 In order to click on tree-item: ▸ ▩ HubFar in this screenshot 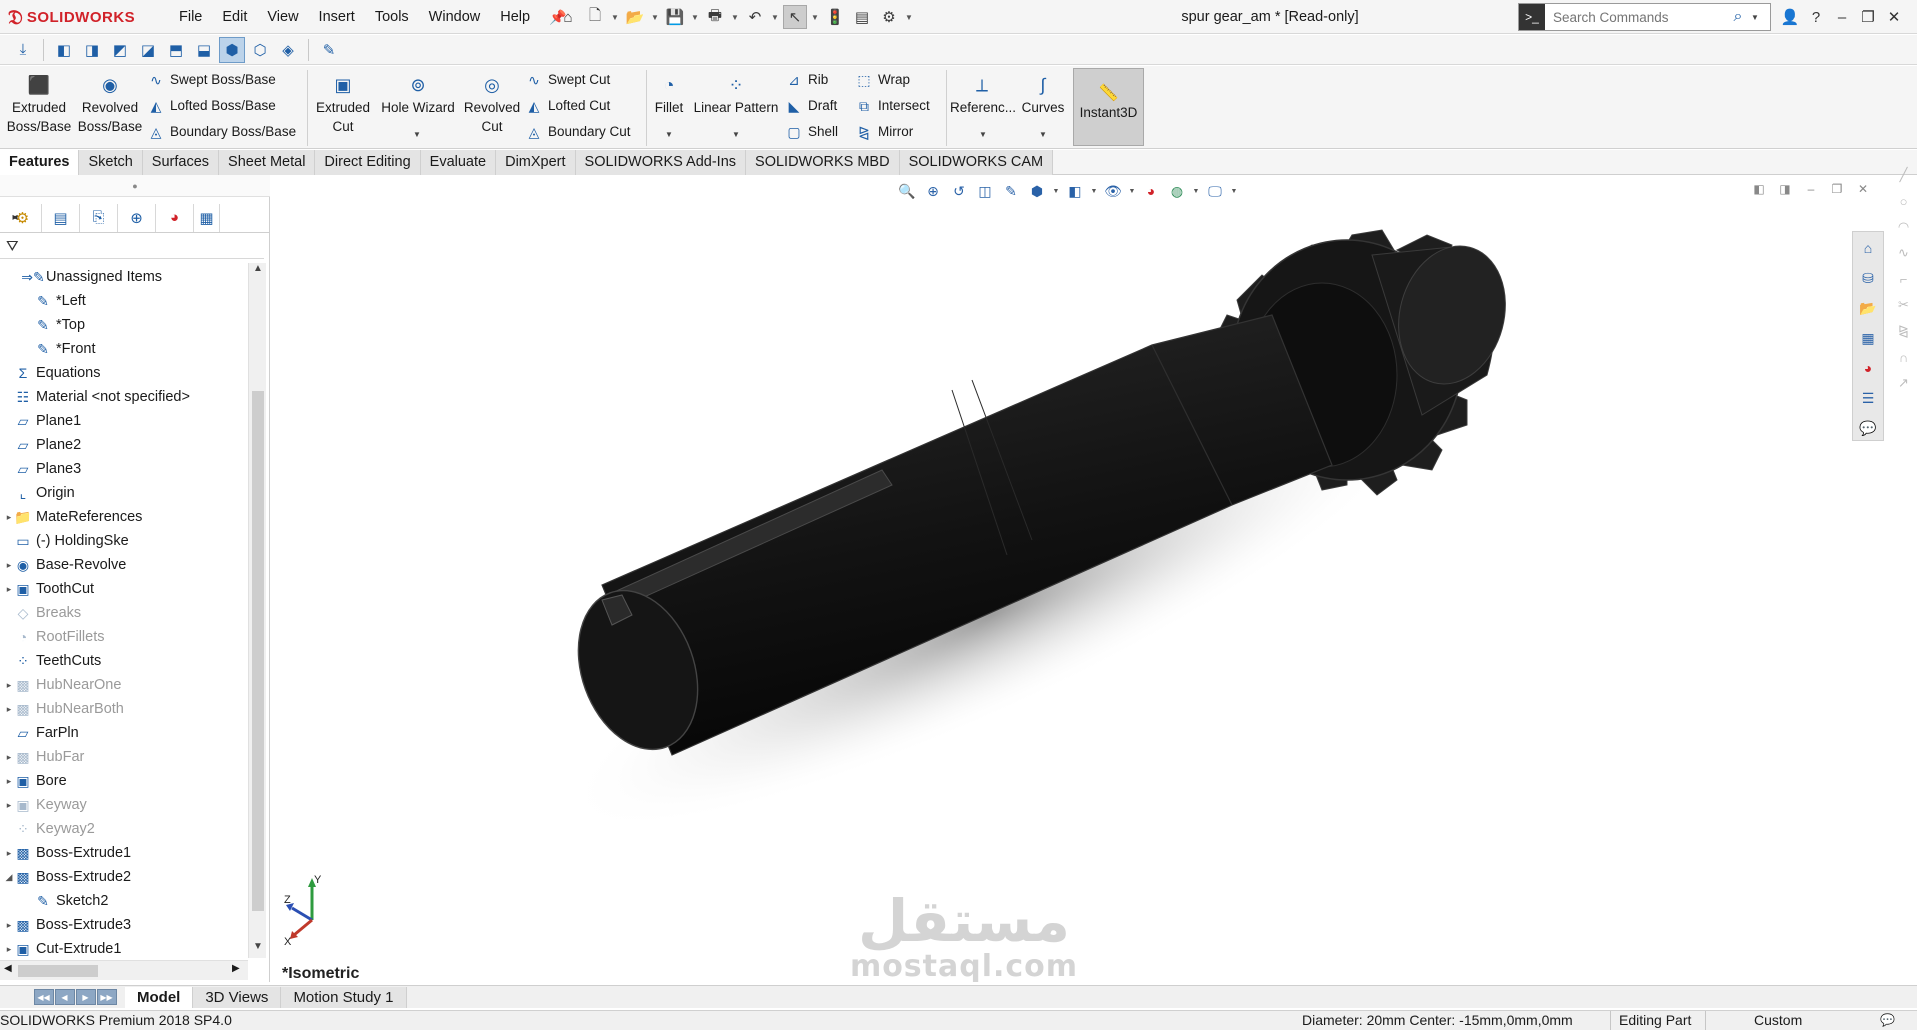, I will do `click(125, 757)`.